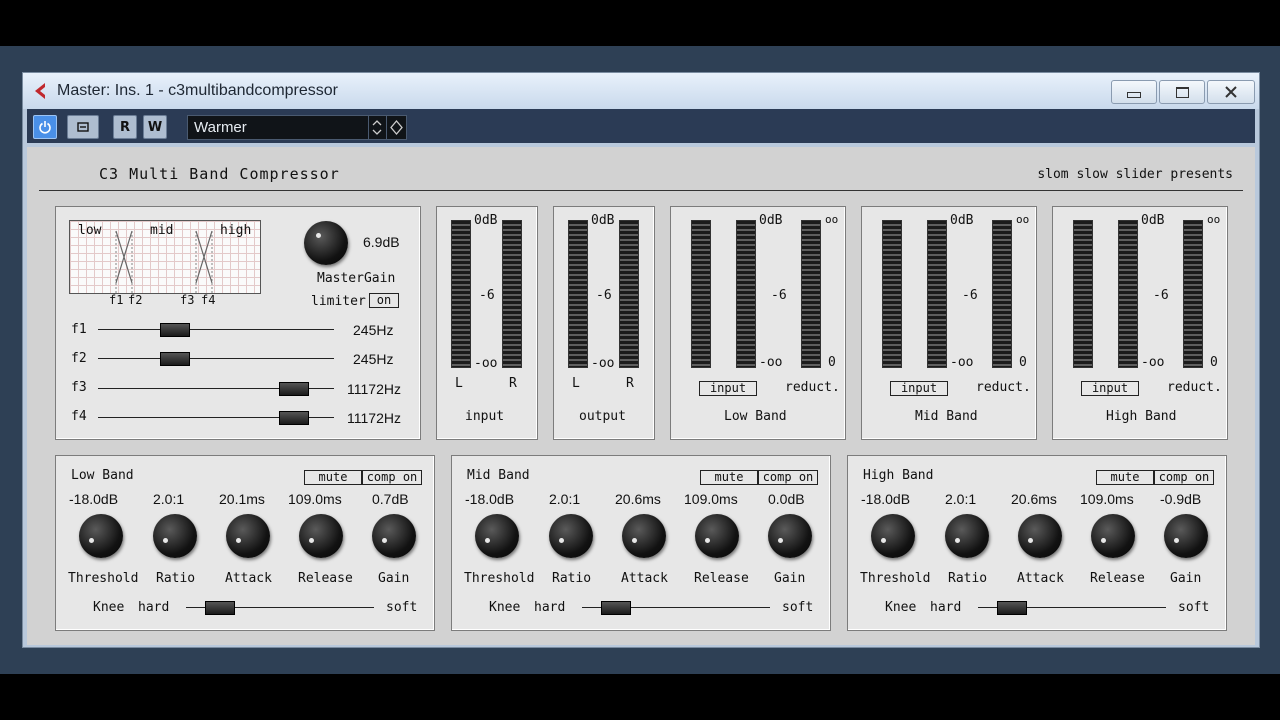  What do you see at coordinates (384, 300) in the screenshot?
I see `limiter-toggle: on` at bounding box center [384, 300].